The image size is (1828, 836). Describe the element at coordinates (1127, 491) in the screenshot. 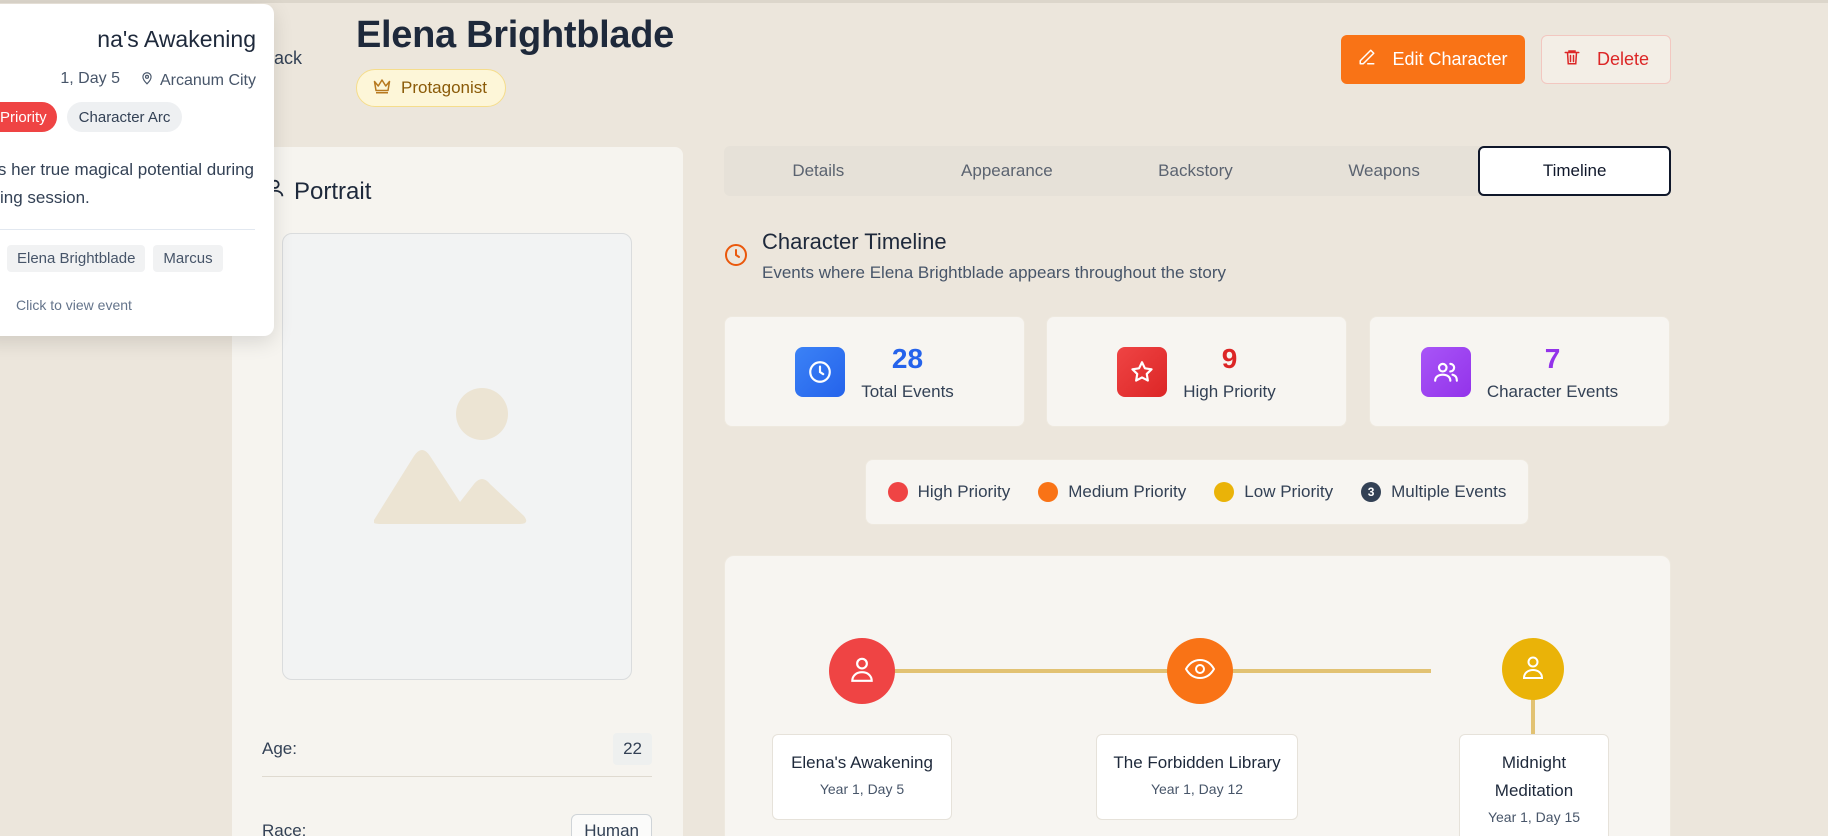

I see `legend-label: Medium Priority` at that location.